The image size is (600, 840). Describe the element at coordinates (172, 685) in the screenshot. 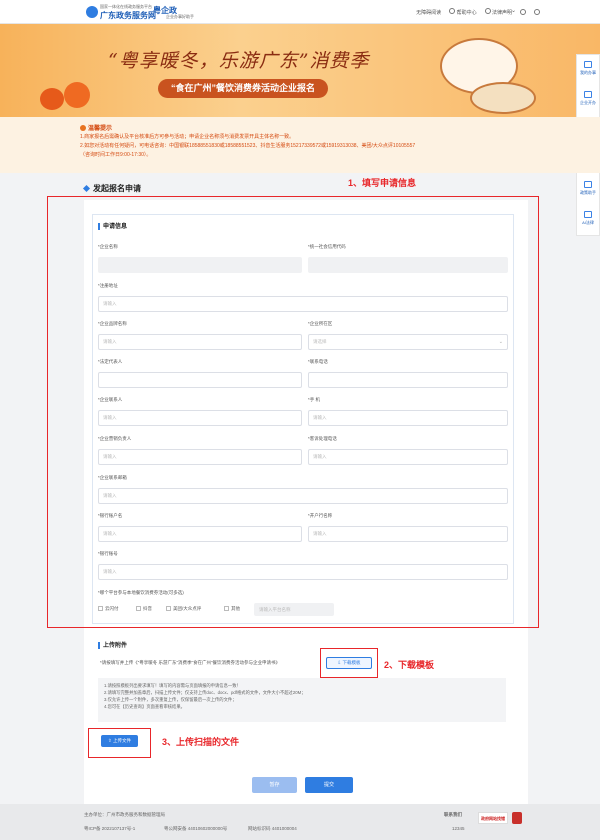

I see `tip-line: 1.请按照模板列出要求填写！填写的内容需与页面填报的申请信息一致！` at that location.